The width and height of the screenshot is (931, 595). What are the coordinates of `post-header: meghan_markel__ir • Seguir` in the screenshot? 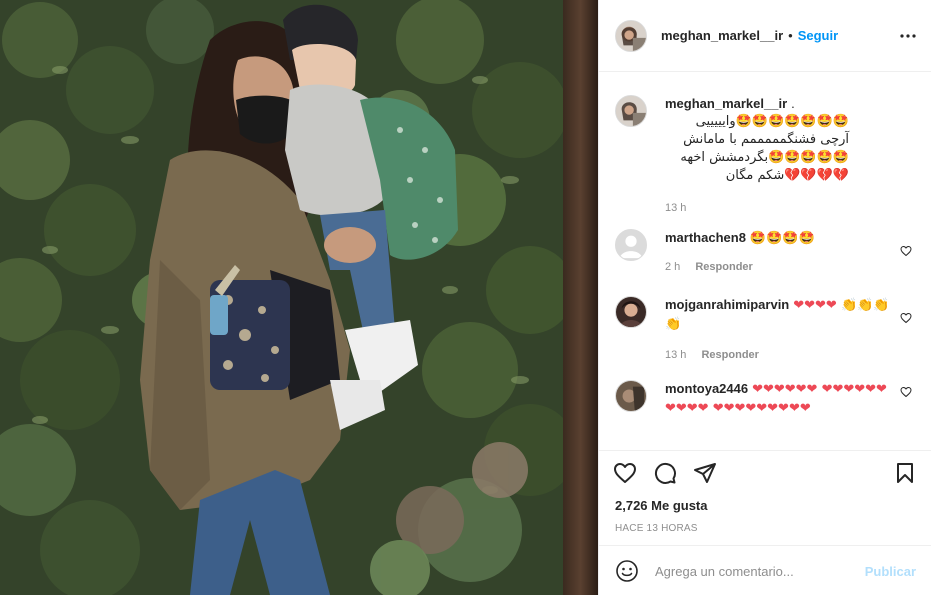 It's located at (765, 36).